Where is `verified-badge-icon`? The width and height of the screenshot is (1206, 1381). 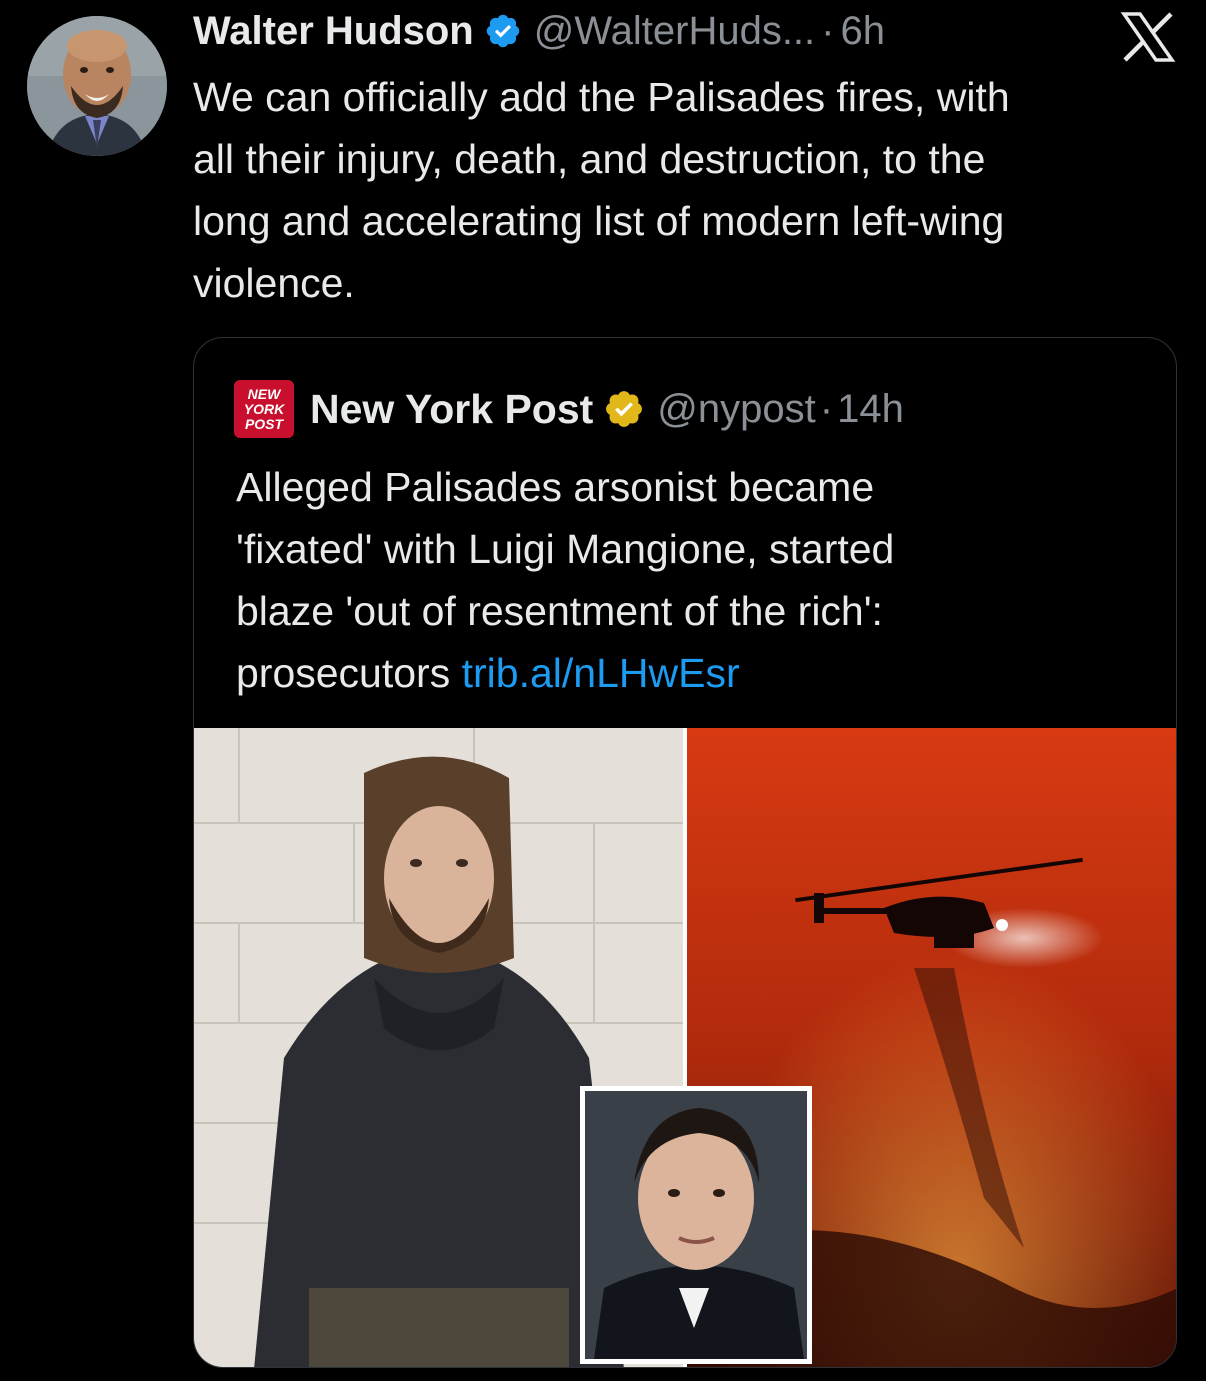 verified-badge-icon is located at coordinates (502, 31).